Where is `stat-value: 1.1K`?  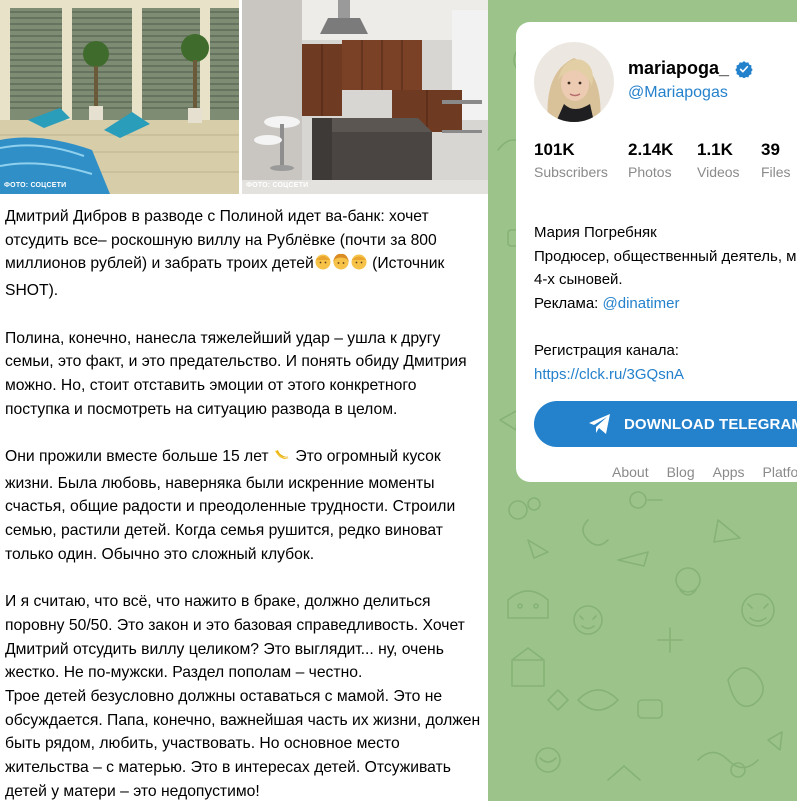 stat-value: 1.1K is located at coordinates (715, 149).